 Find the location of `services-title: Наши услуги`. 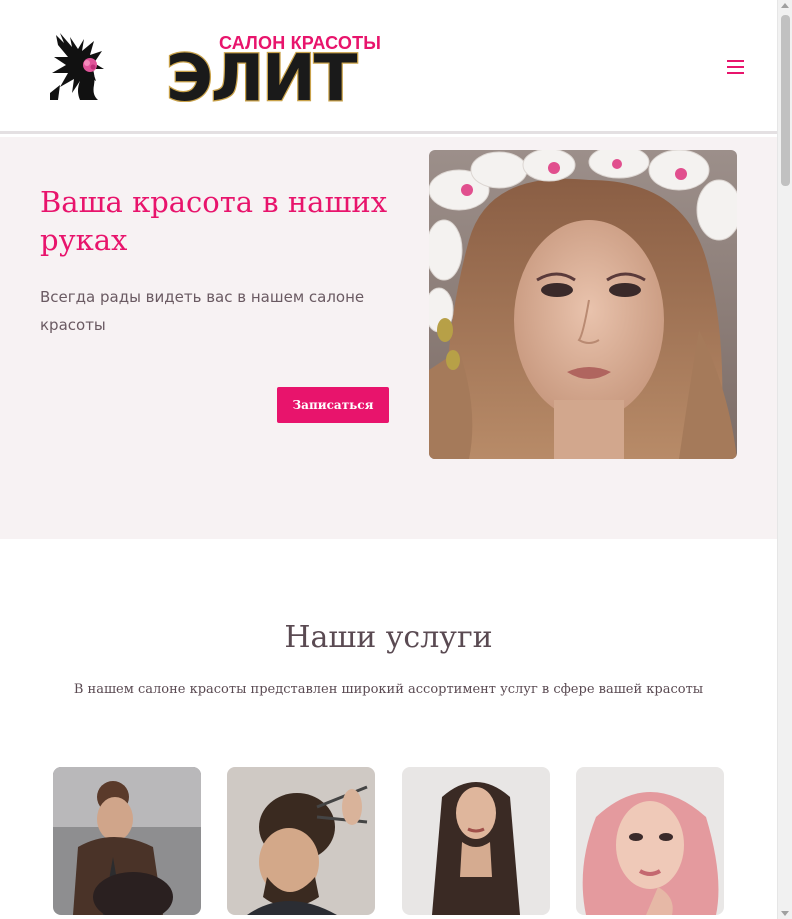

services-title: Наши услуги is located at coordinates (388, 637).